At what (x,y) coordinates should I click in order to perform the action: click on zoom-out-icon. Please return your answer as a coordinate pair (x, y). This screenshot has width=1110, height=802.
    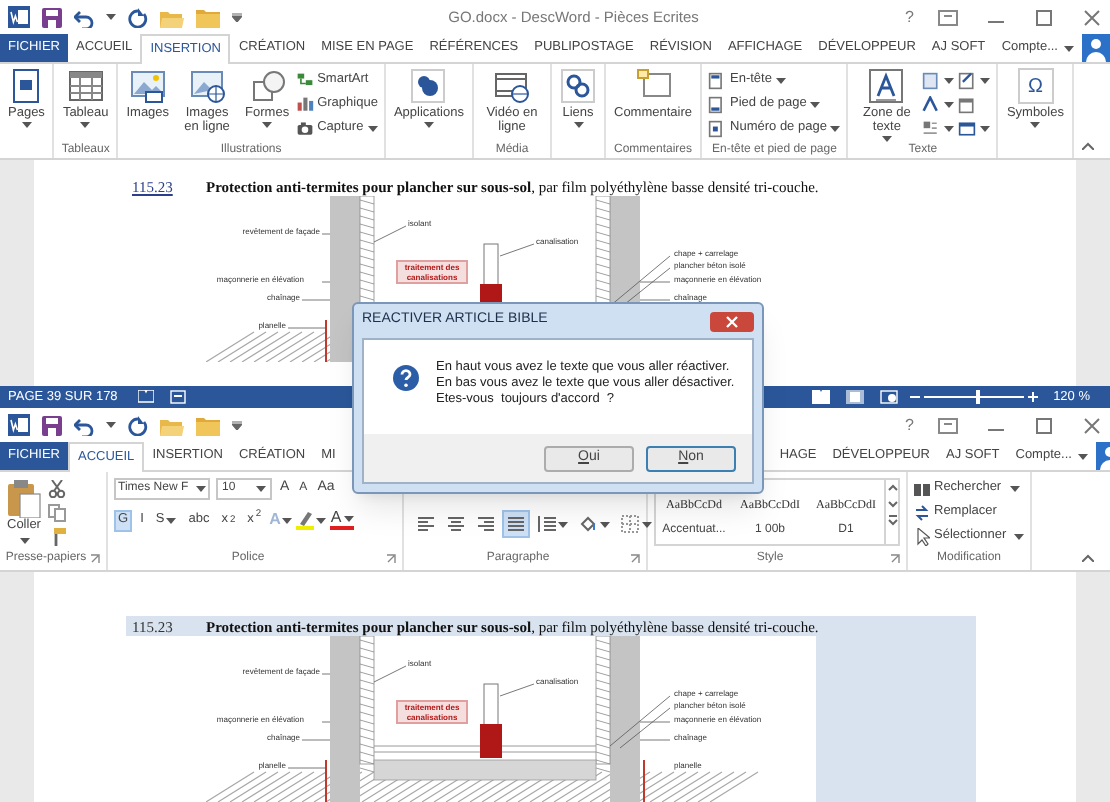
    Looking at the image, I should click on (914, 397).